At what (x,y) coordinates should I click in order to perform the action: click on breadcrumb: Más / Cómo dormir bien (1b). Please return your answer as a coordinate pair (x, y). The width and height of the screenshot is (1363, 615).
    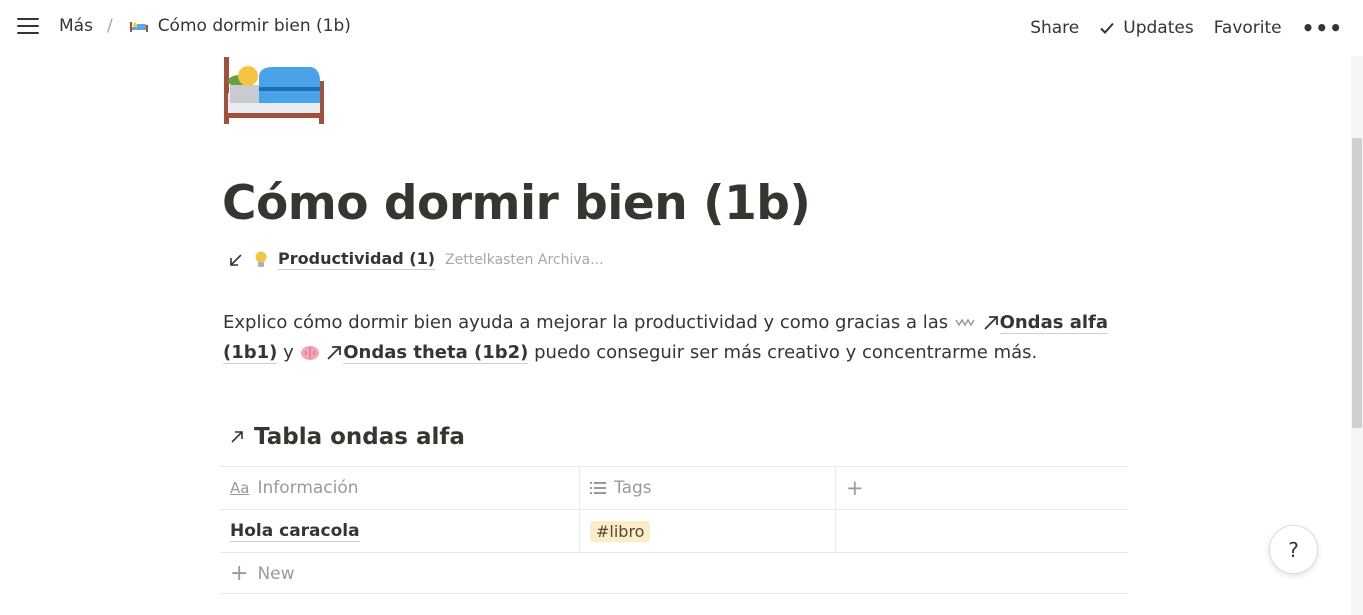
    Looking at the image, I should click on (205, 26).